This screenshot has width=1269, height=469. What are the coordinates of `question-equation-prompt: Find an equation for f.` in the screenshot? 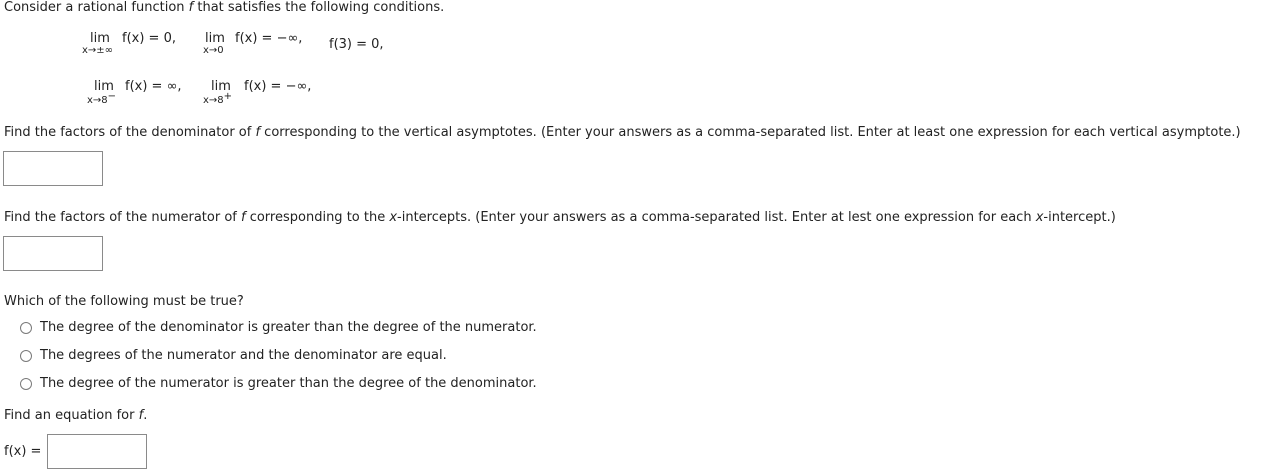 It's located at (76, 415).